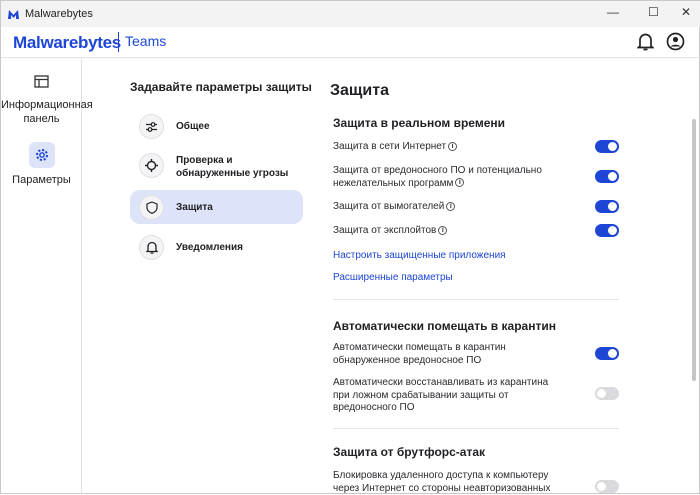 The image size is (700, 495). What do you see at coordinates (607, 176) in the screenshot?
I see `malware-protection-toggle` at bounding box center [607, 176].